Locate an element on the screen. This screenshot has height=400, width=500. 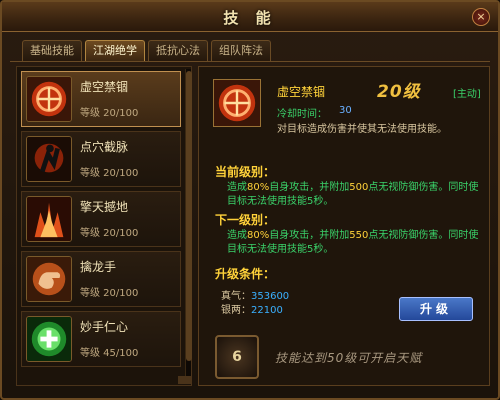
window-title: 技 能 is located at coordinates (250, 18).